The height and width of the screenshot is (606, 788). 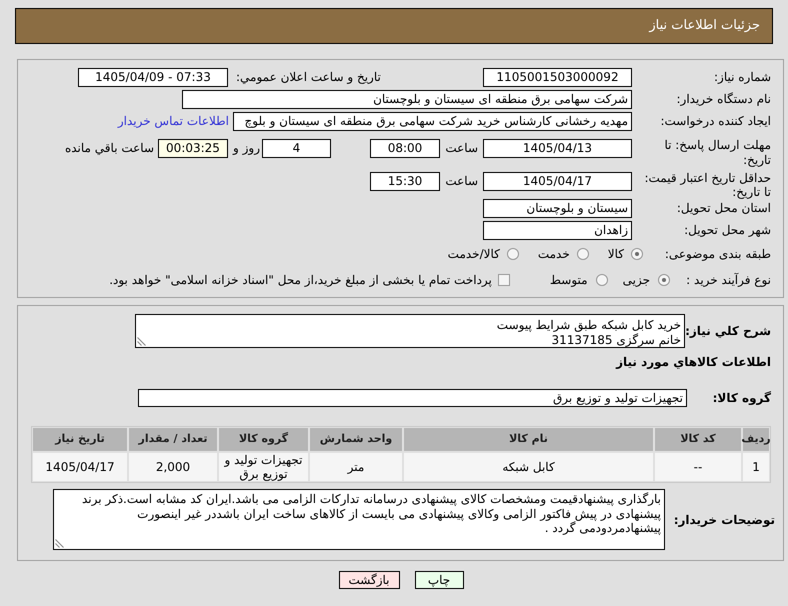 I want to click on field-label: نوع فرآیند خرید :, so click(x=728, y=280).